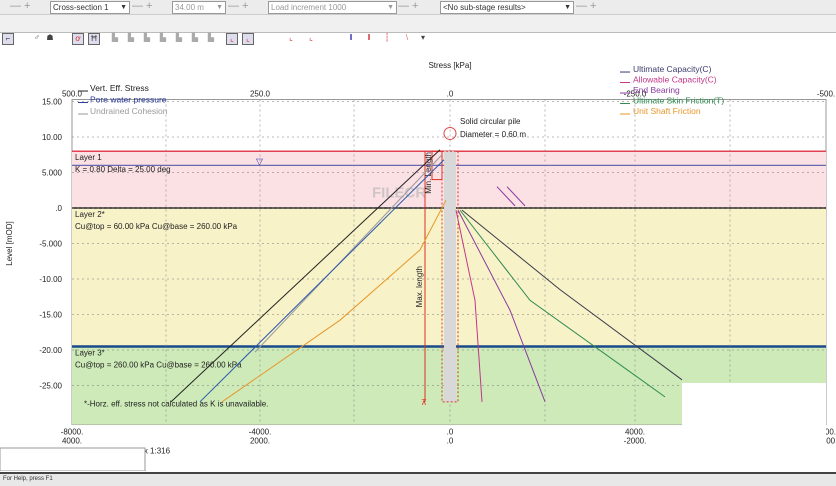  Describe the element at coordinates (493, 134) in the screenshot. I see `pile-diameter-label: Diameter = 0.60 m` at that location.